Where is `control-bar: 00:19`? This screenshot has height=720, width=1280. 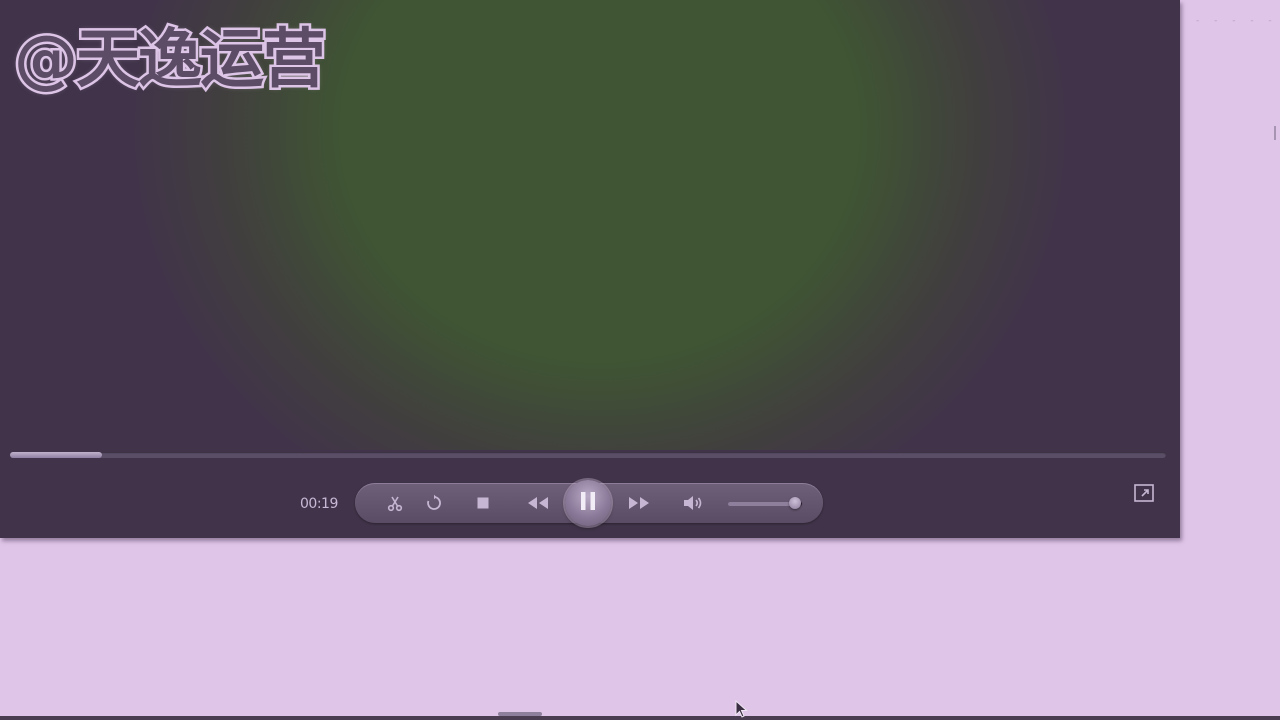 control-bar: 00:19 is located at coordinates (590, 504).